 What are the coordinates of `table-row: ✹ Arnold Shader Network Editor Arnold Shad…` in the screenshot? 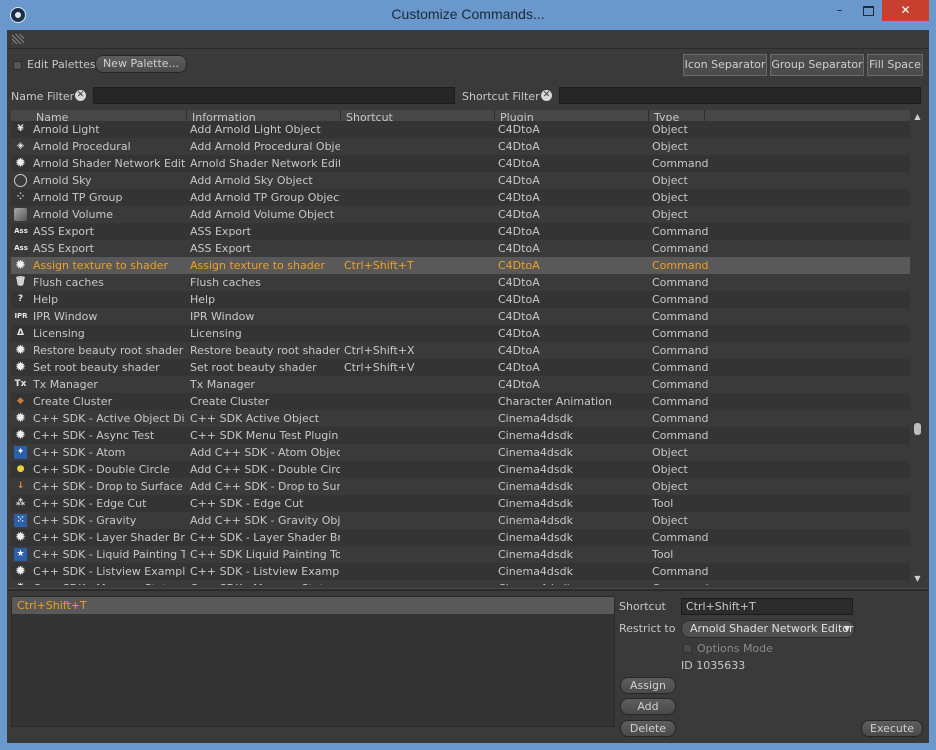 It's located at (460, 163).